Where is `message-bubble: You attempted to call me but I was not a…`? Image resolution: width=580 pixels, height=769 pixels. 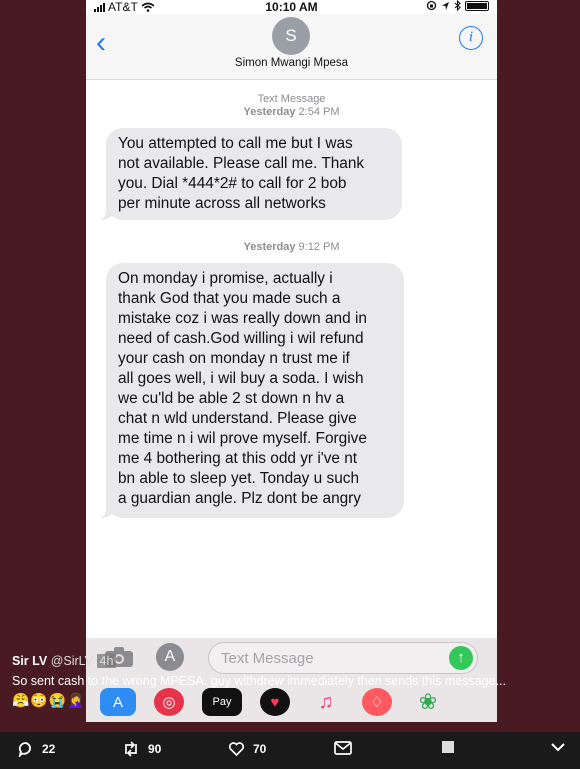 message-bubble: You attempted to call me but I was not a… is located at coordinates (249, 174).